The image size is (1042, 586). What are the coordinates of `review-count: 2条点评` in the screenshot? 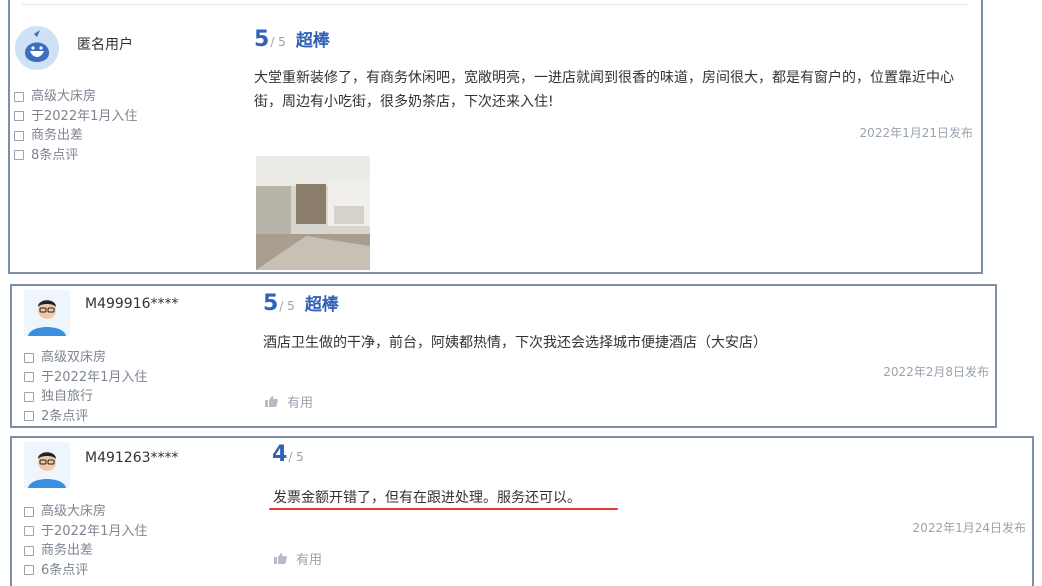 It's located at (65, 416).